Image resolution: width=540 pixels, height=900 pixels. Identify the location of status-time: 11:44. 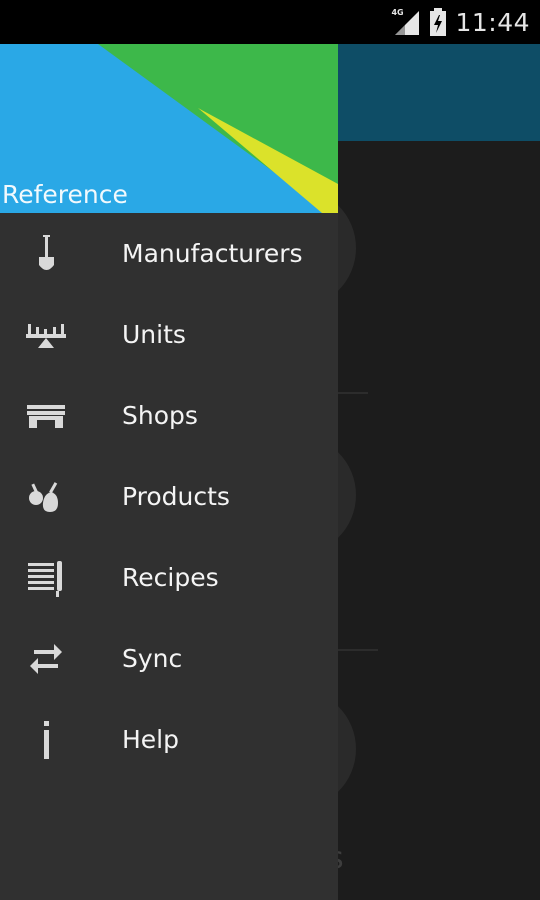
(492, 22).